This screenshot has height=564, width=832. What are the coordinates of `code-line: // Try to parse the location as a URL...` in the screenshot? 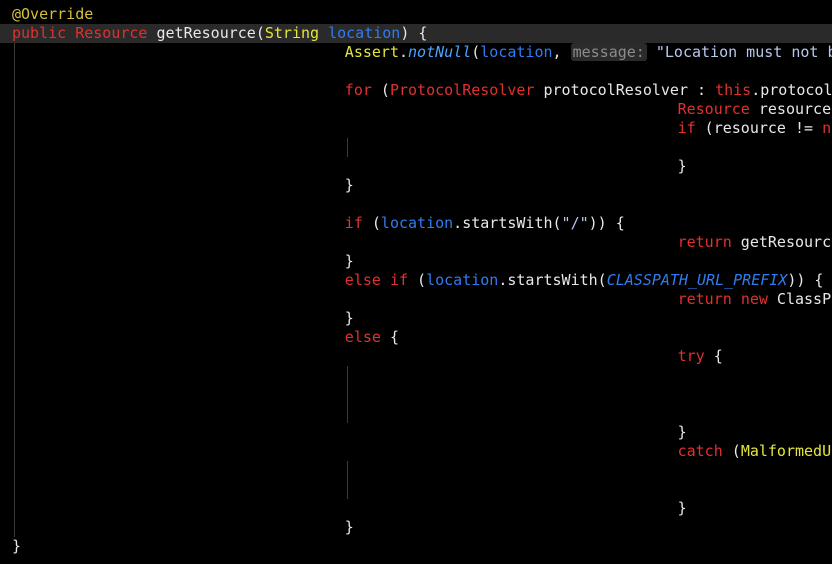 It's located at (416, 375).